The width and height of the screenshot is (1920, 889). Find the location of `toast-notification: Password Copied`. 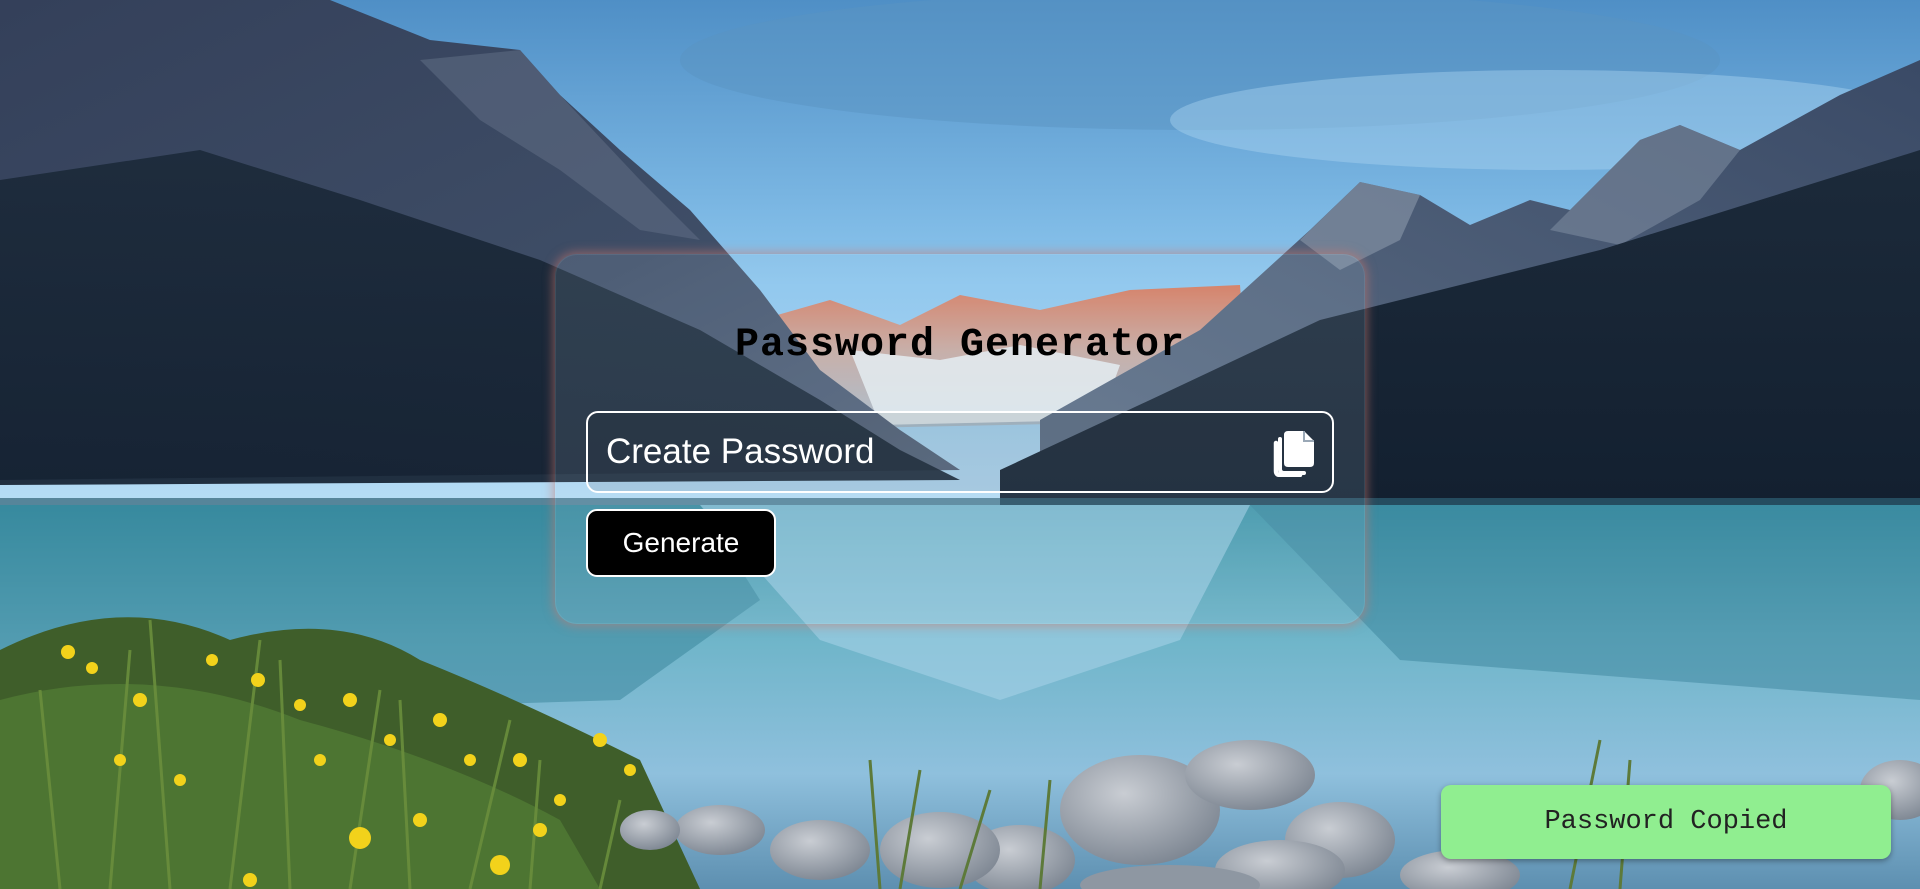

toast-notification: Password Copied is located at coordinates (1666, 822).